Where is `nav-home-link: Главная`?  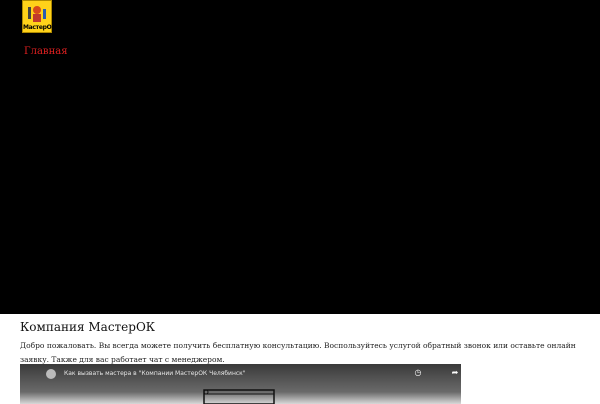
nav-home-link: Главная is located at coordinates (46, 51).